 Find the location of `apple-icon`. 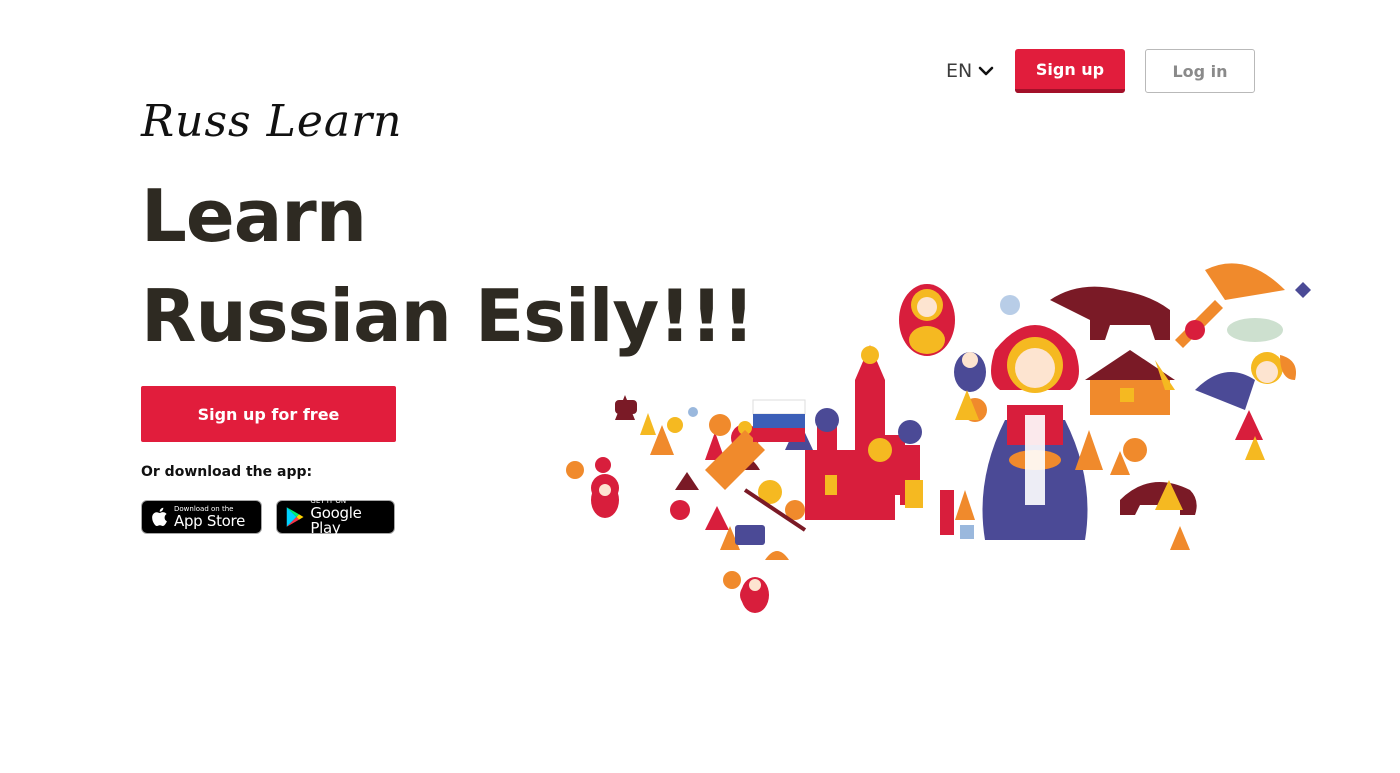

apple-icon is located at coordinates (159, 516).